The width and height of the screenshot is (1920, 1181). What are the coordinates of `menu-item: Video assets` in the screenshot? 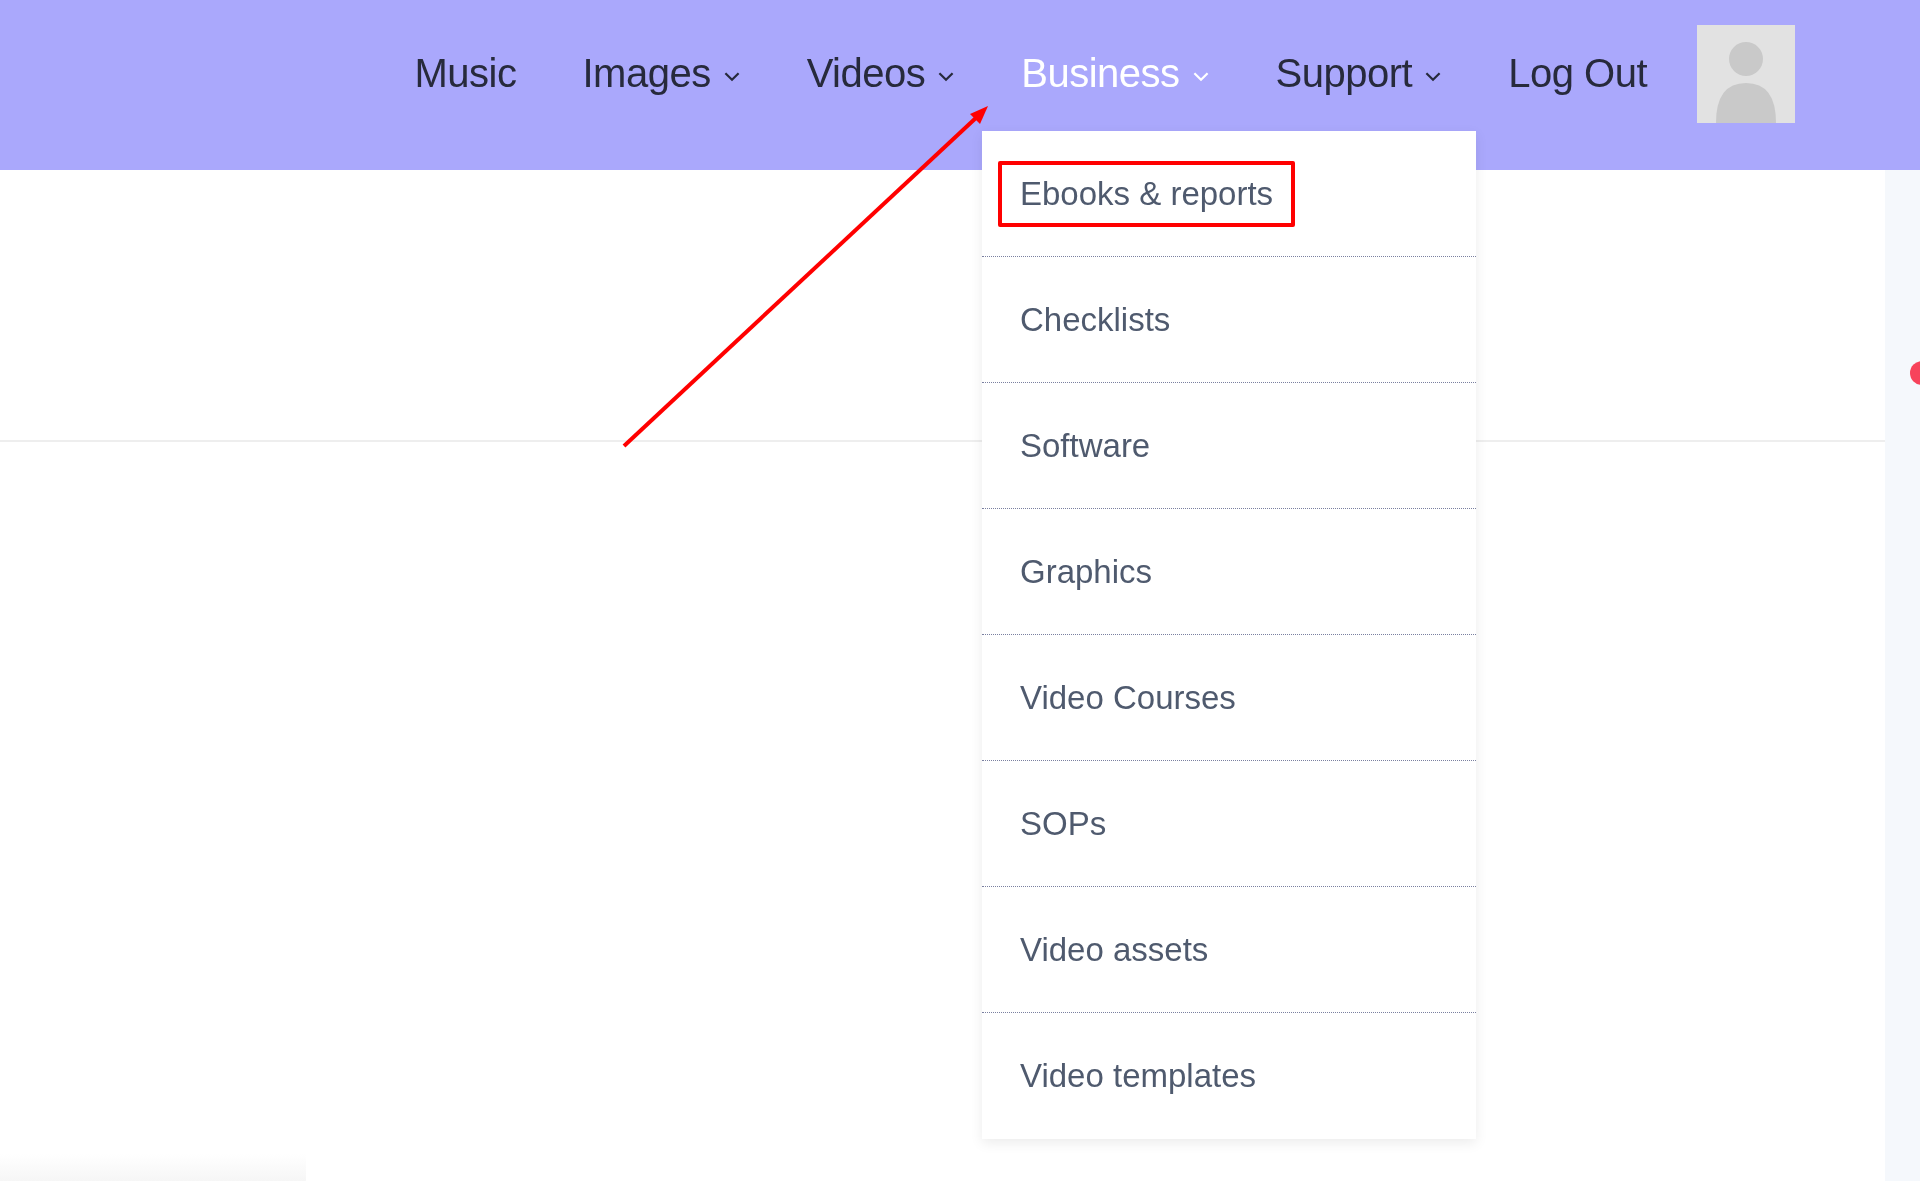 It's located at (1114, 949).